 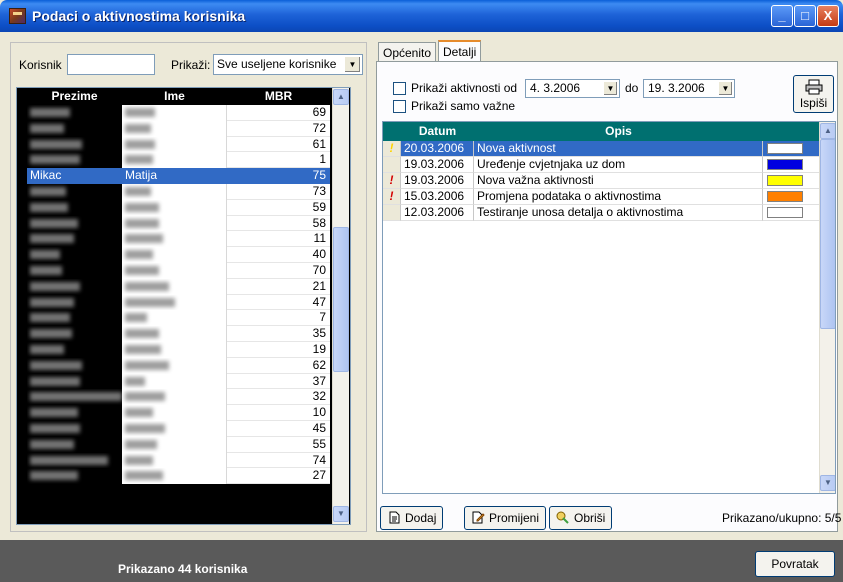 I want to click on show-from-checkbox, so click(x=399, y=88).